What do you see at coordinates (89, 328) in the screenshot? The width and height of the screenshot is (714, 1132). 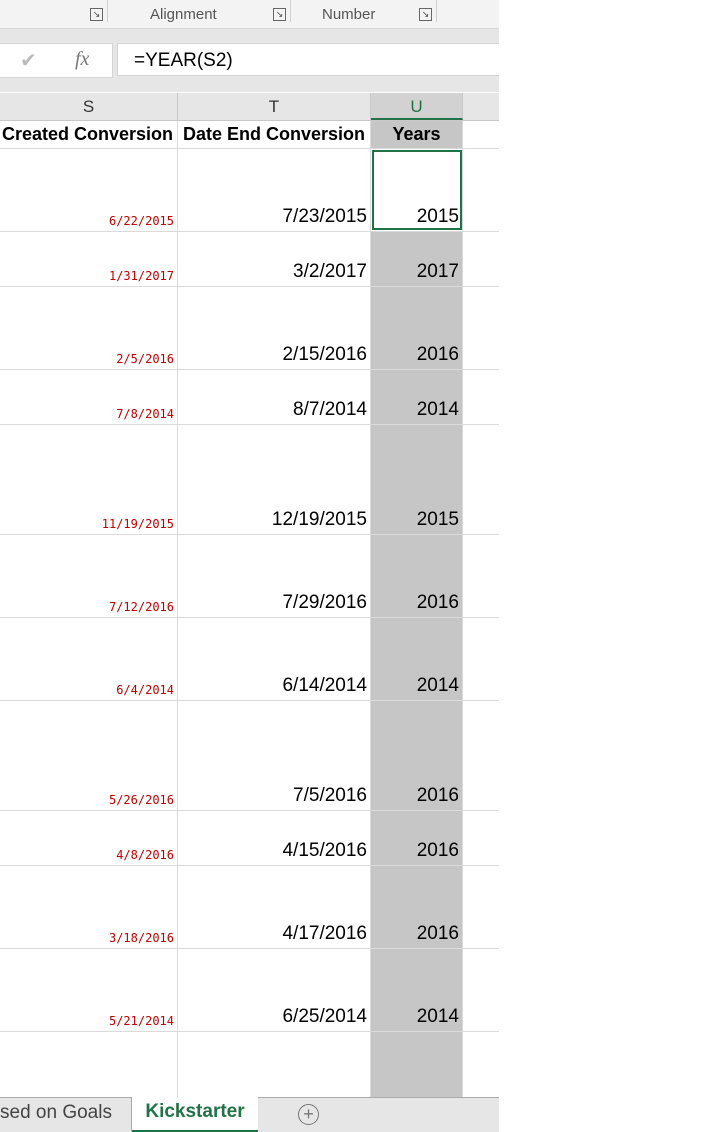 I see `cell-s: 2/5/2016` at bounding box center [89, 328].